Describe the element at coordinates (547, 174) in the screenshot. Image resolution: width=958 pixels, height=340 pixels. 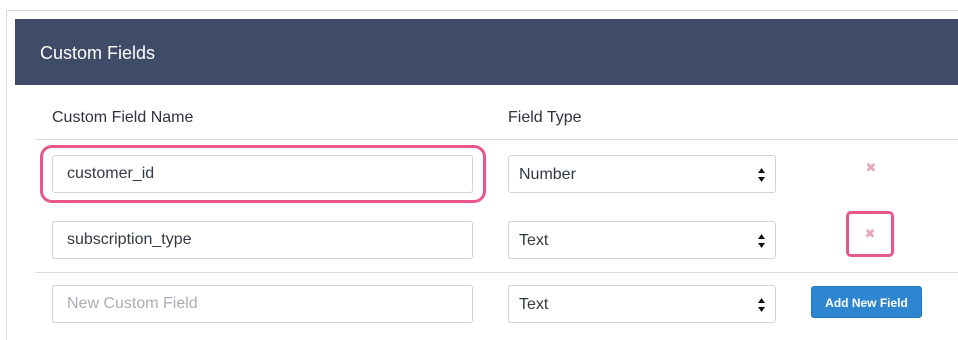
I see `field-type-value: Number` at that location.